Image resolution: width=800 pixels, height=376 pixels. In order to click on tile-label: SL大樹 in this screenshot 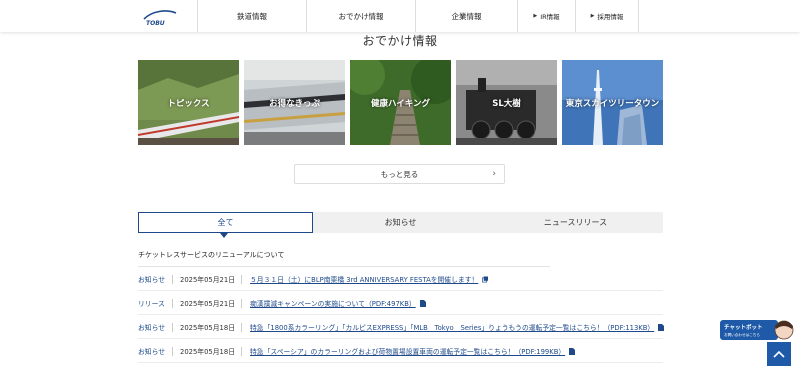, I will do `click(506, 103)`.